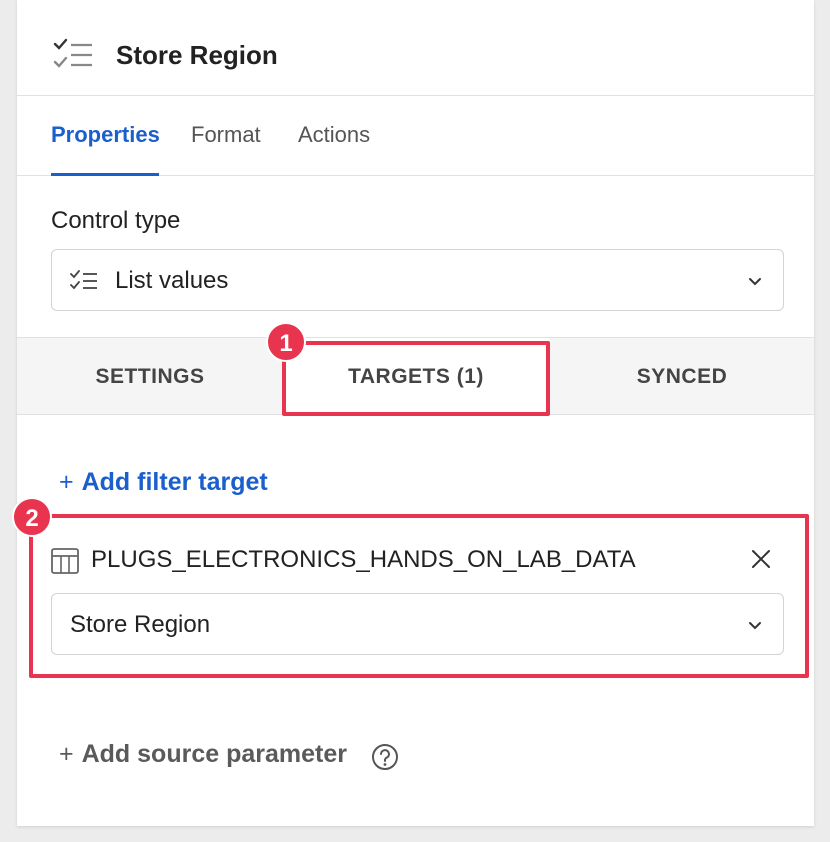 The image size is (830, 842). Describe the element at coordinates (105, 149) in the screenshot. I see `tab-properties: Properties` at that location.